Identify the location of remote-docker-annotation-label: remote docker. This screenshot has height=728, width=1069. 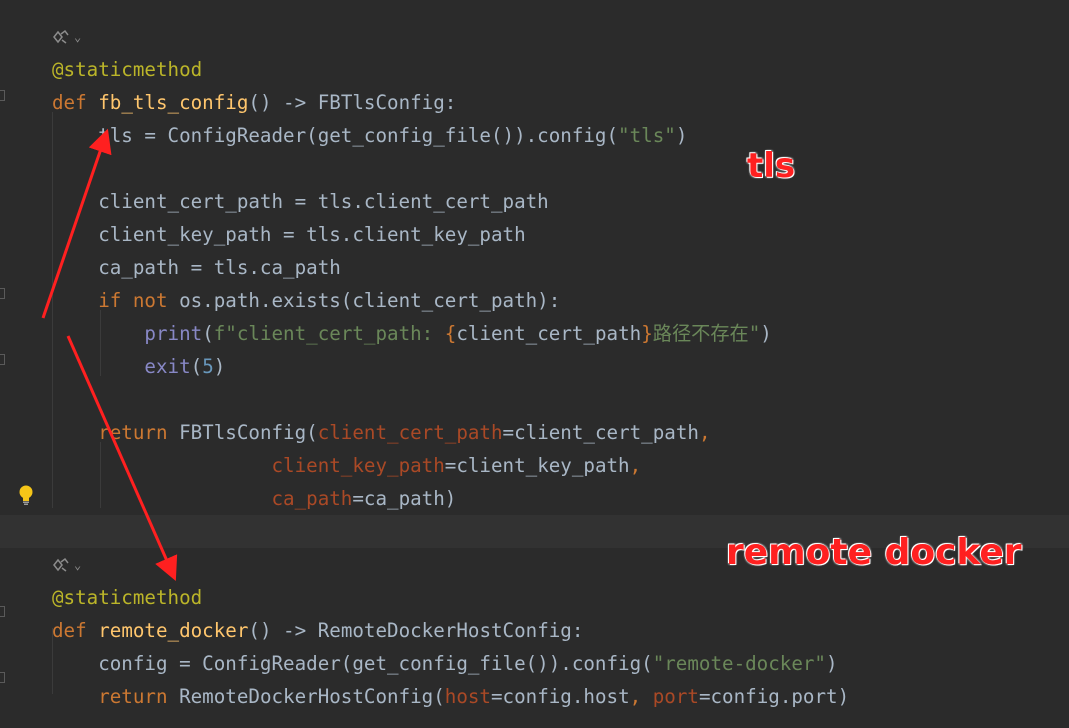
(874, 552).